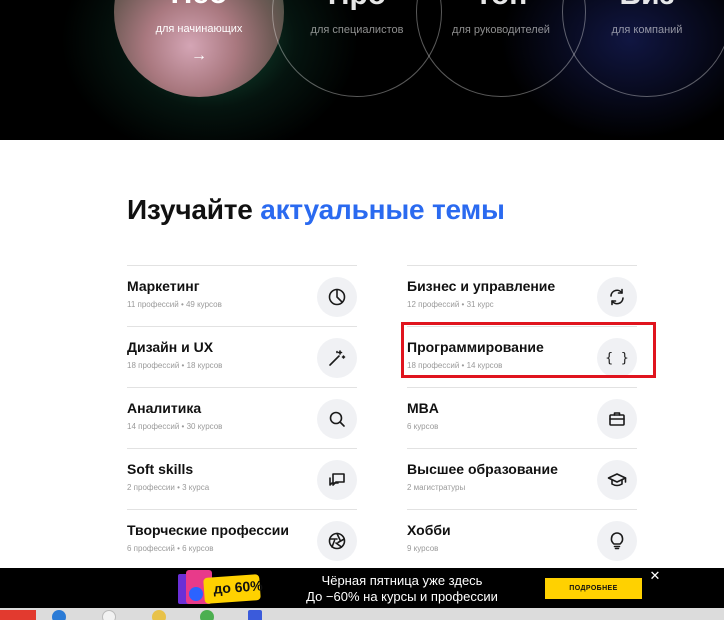 The height and width of the screenshot is (620, 724). What do you see at coordinates (337, 541) in the screenshot?
I see `aperture-icon` at bounding box center [337, 541].